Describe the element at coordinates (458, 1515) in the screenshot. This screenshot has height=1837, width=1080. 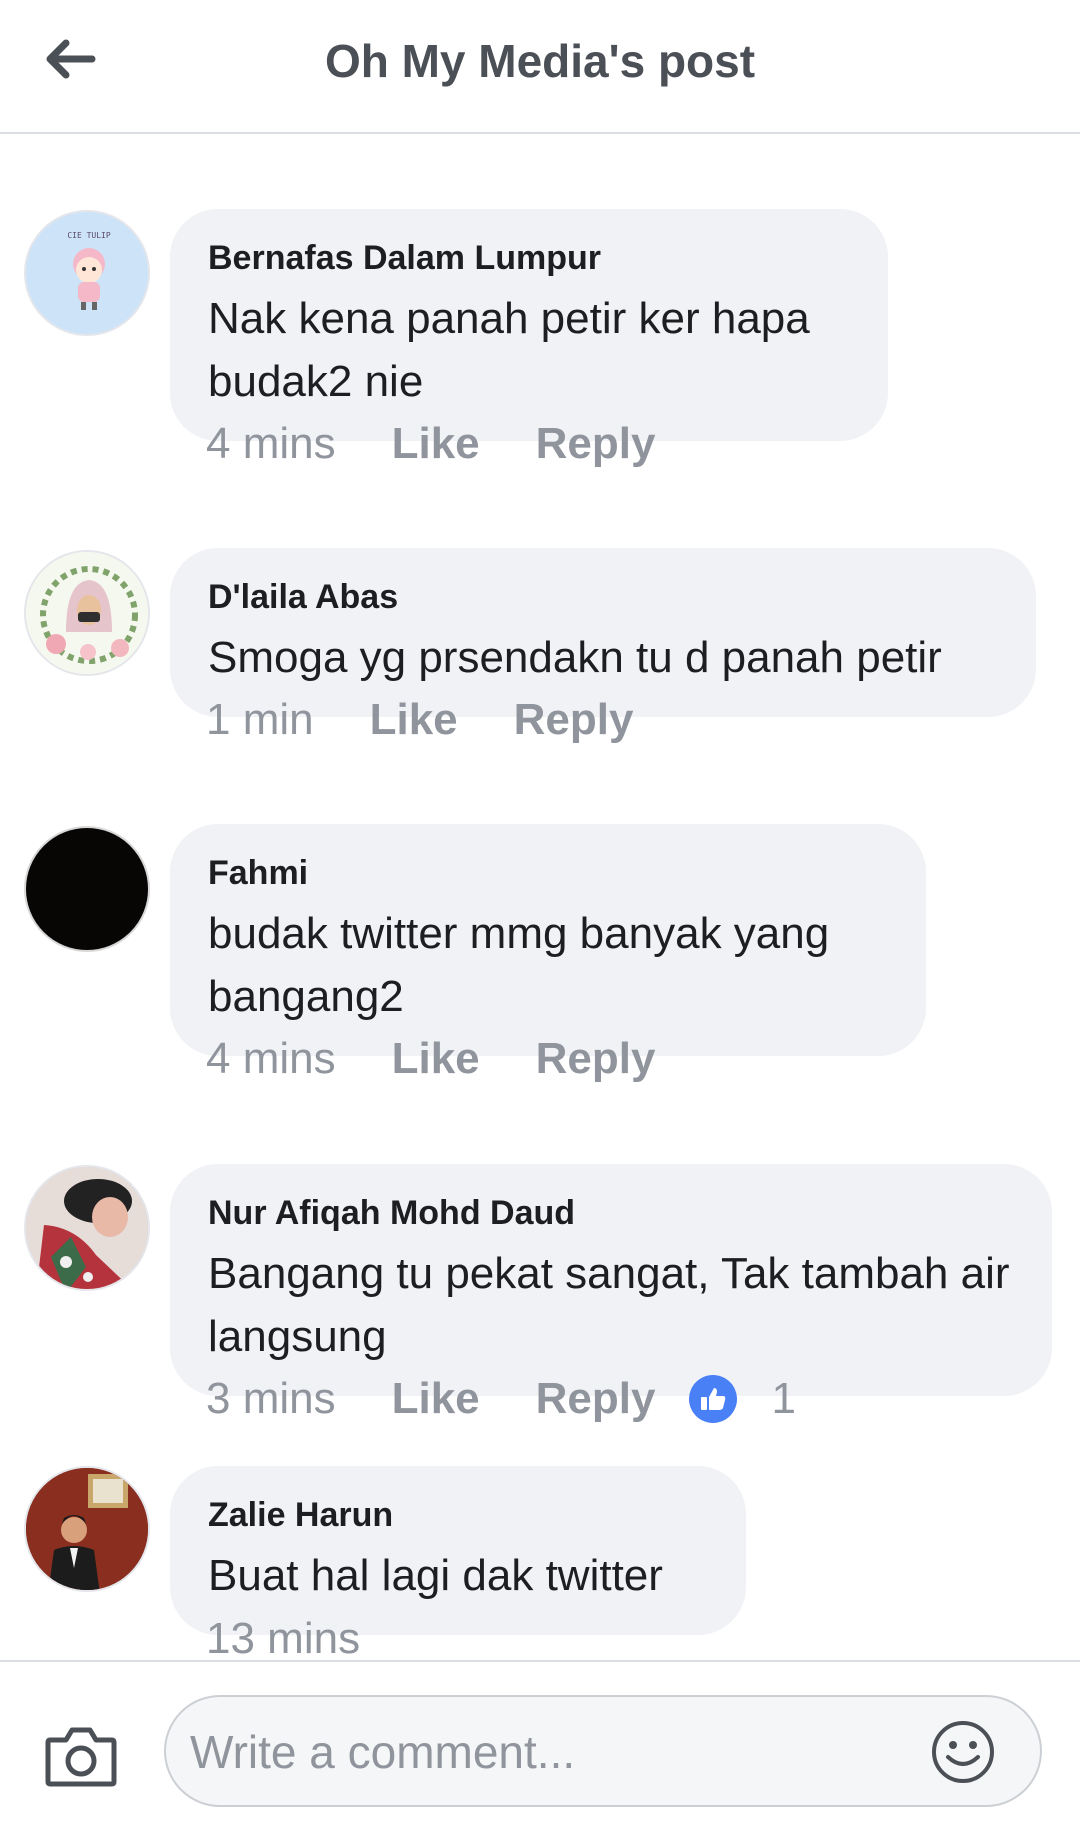
I see `comment-author: Zalie Harun` at that location.